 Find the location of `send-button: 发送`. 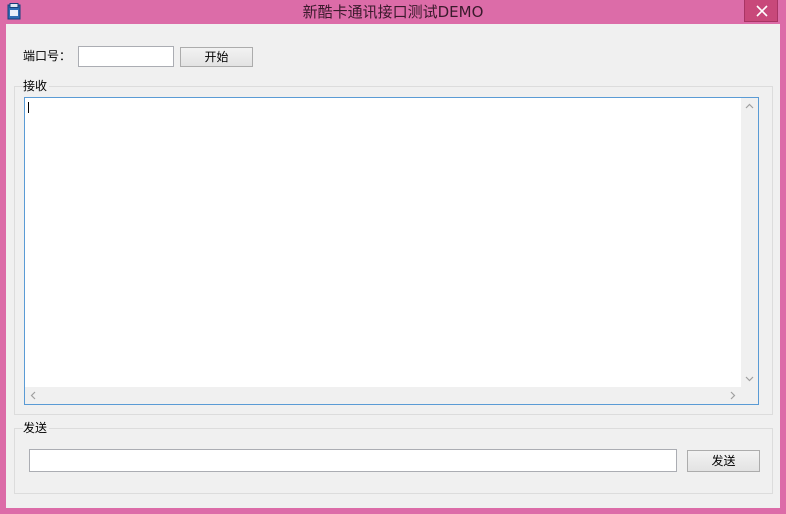

send-button: 发送 is located at coordinates (723, 461).